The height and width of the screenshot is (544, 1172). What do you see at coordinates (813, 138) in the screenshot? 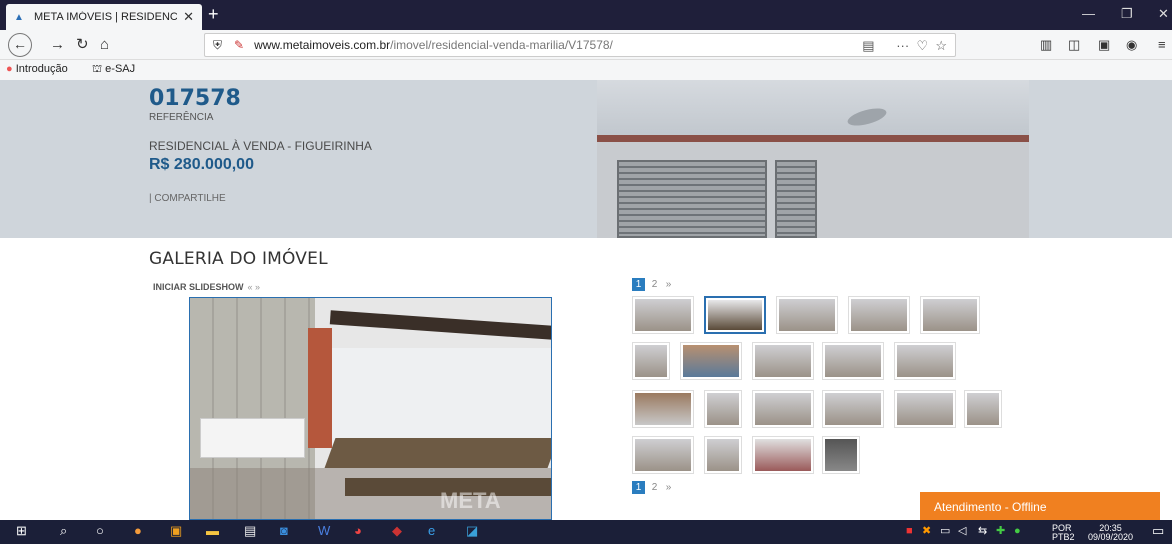
I see `photo-trim` at bounding box center [813, 138].